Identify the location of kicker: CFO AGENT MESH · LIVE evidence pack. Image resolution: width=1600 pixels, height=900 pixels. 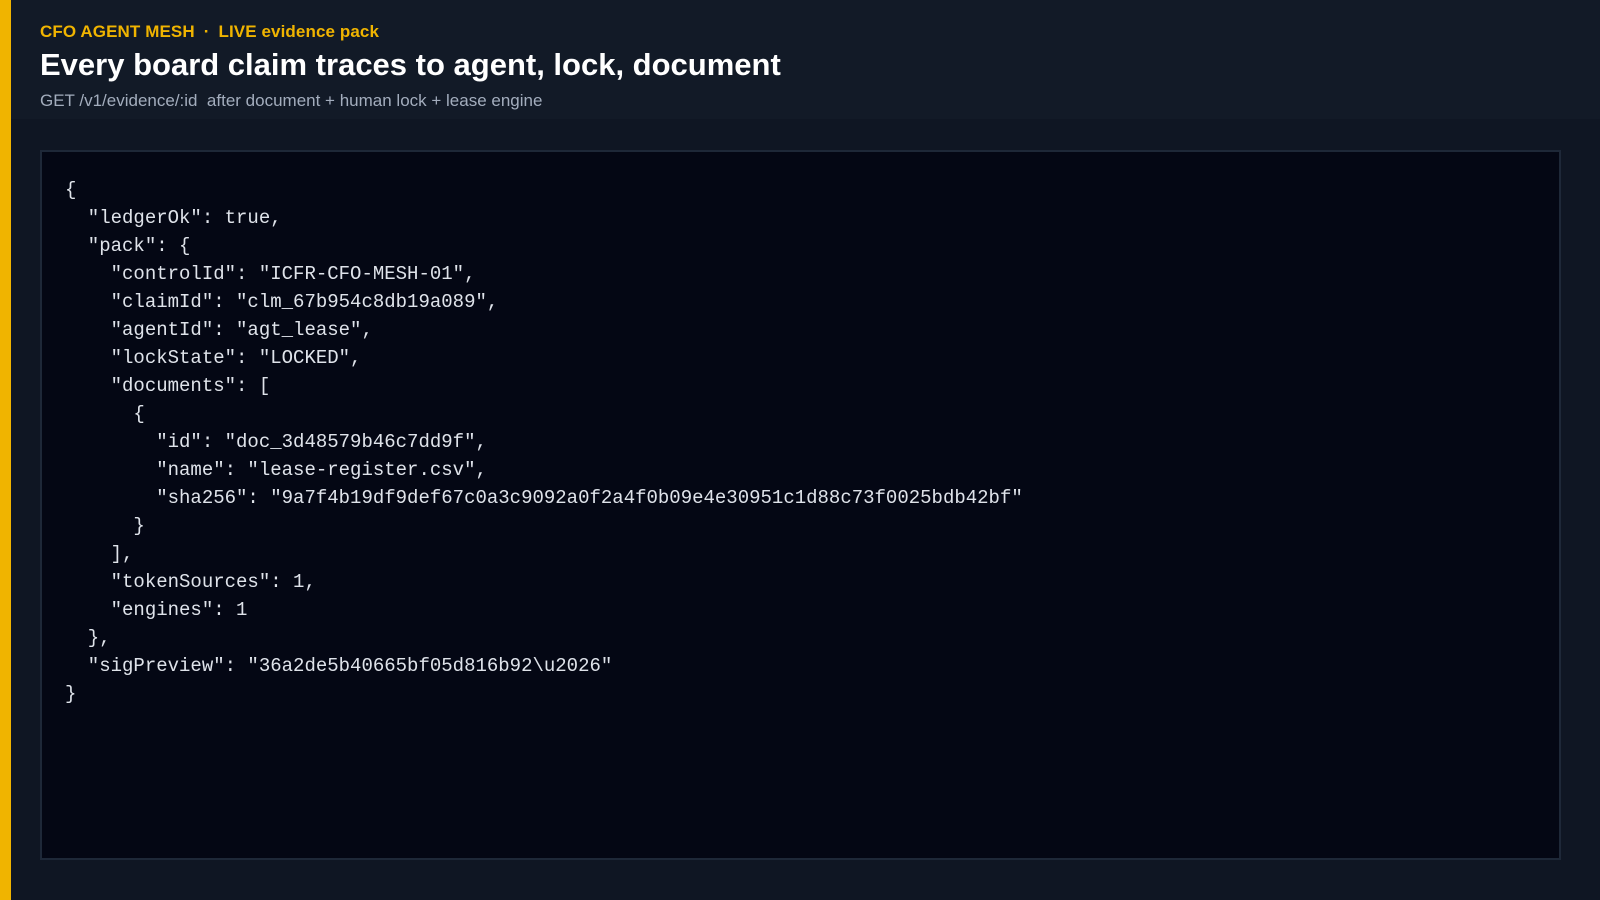
(209, 32).